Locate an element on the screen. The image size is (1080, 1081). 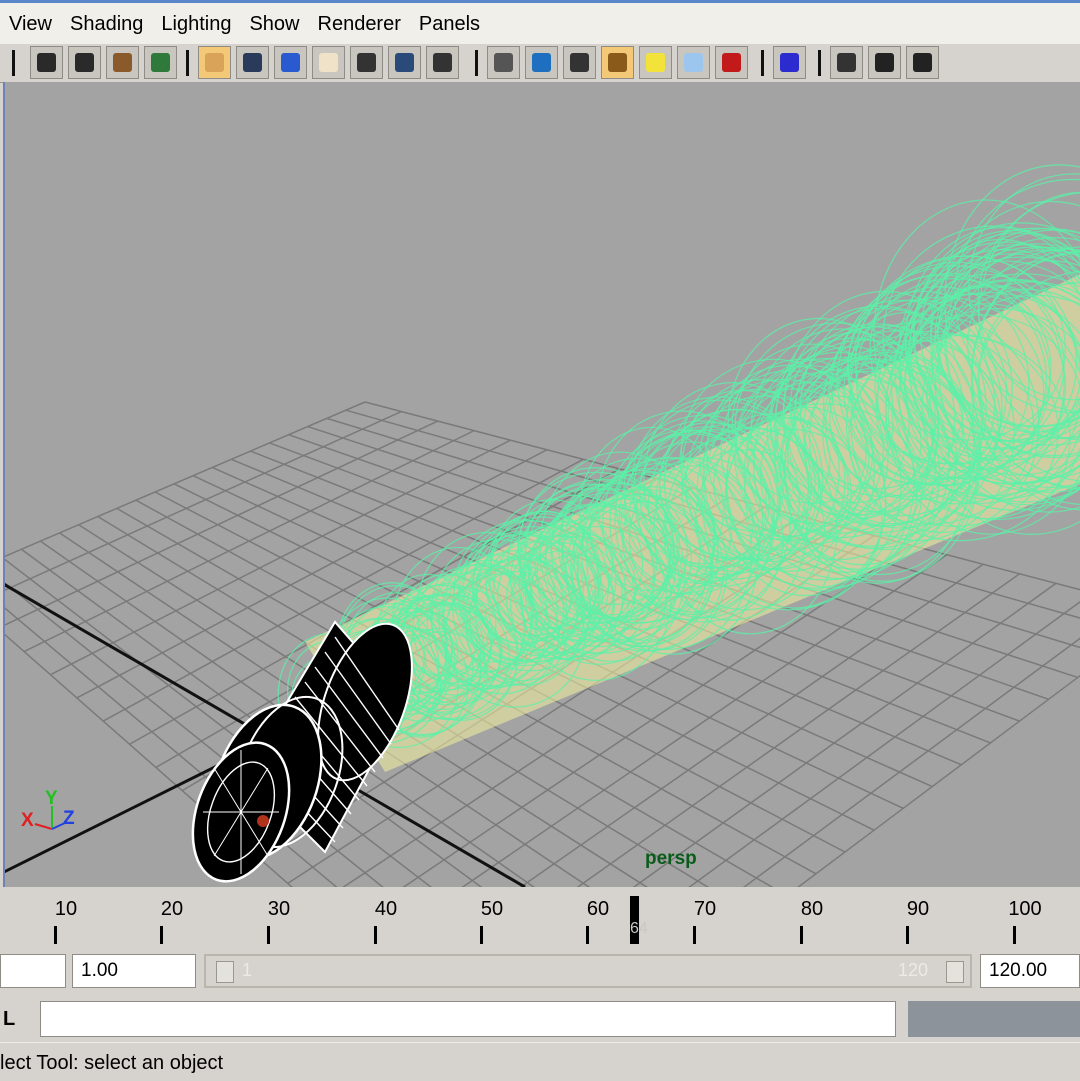
command-line: L is located at coordinates (540, 1019).